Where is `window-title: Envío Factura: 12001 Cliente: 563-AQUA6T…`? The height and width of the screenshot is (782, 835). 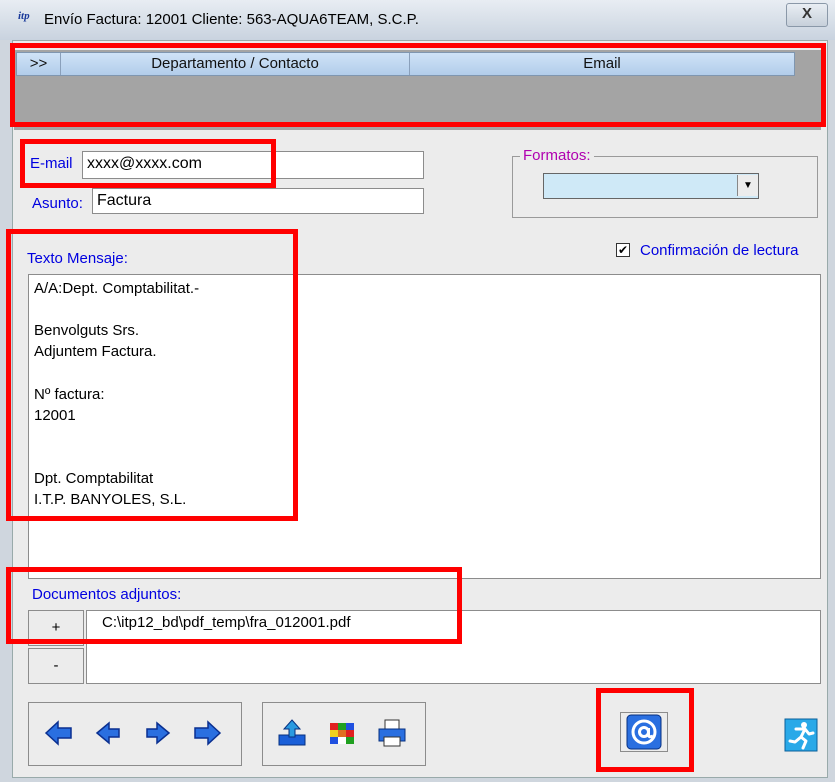
window-title: Envío Factura: 12001 Cliente: 563-AQUA6T… is located at coordinates (231, 19).